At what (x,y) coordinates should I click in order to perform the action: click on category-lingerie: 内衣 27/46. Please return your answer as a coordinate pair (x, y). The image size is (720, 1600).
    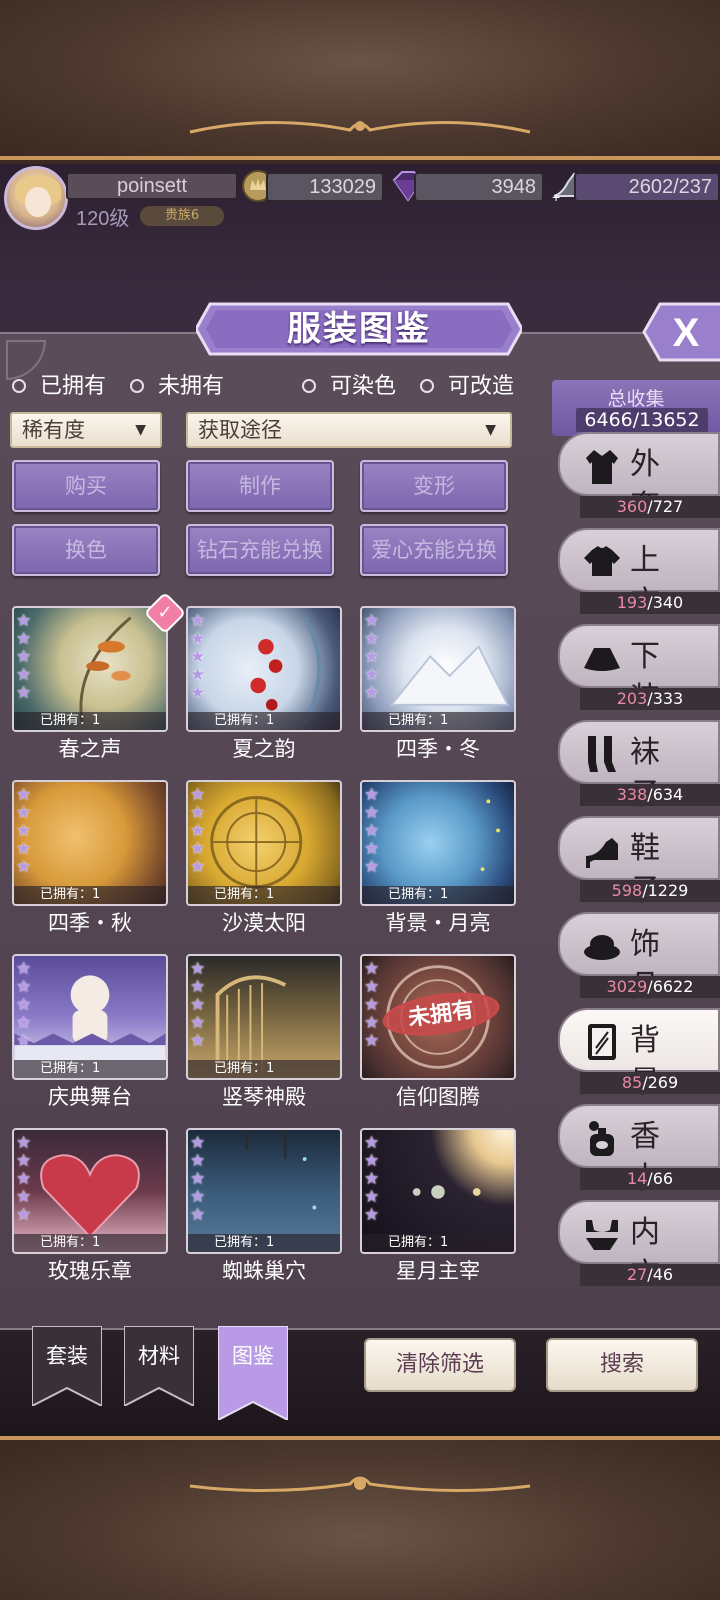
    Looking at the image, I should click on (635, 1246).